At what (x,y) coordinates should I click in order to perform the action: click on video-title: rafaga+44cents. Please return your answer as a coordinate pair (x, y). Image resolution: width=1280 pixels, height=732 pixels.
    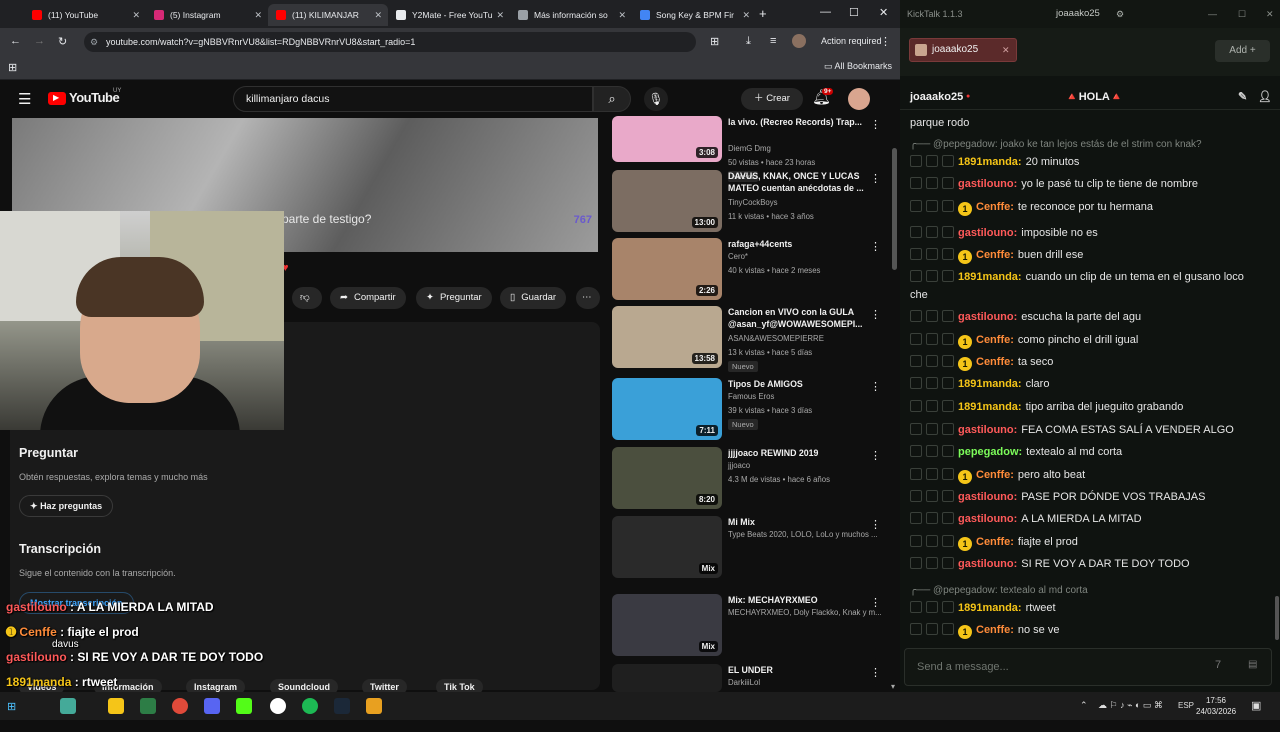
    Looking at the image, I should click on (803, 244).